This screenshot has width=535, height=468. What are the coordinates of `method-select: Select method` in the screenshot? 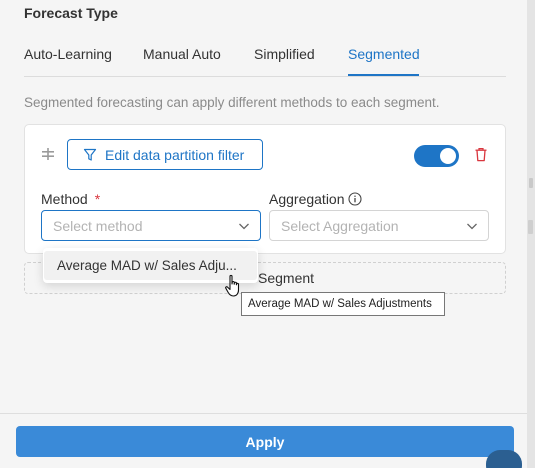 It's located at (151, 225).